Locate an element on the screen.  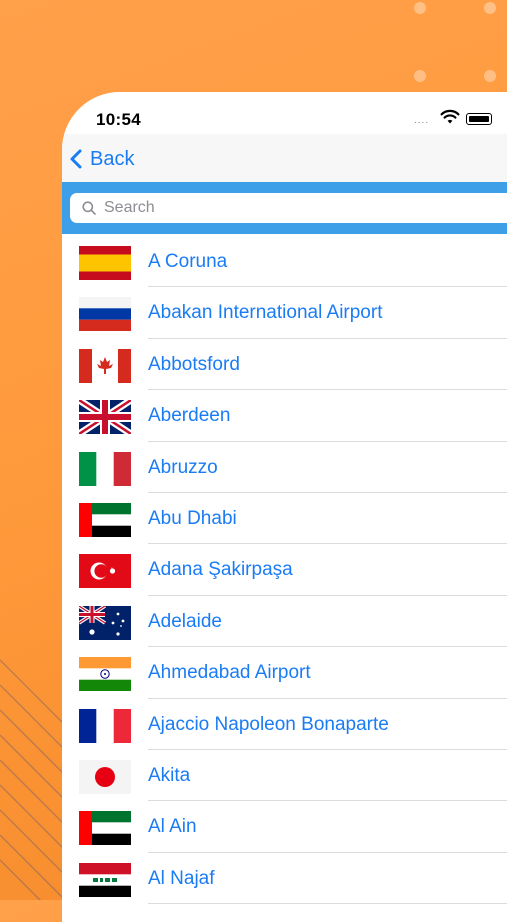
decorative-stripes is located at coordinates (35, 770).